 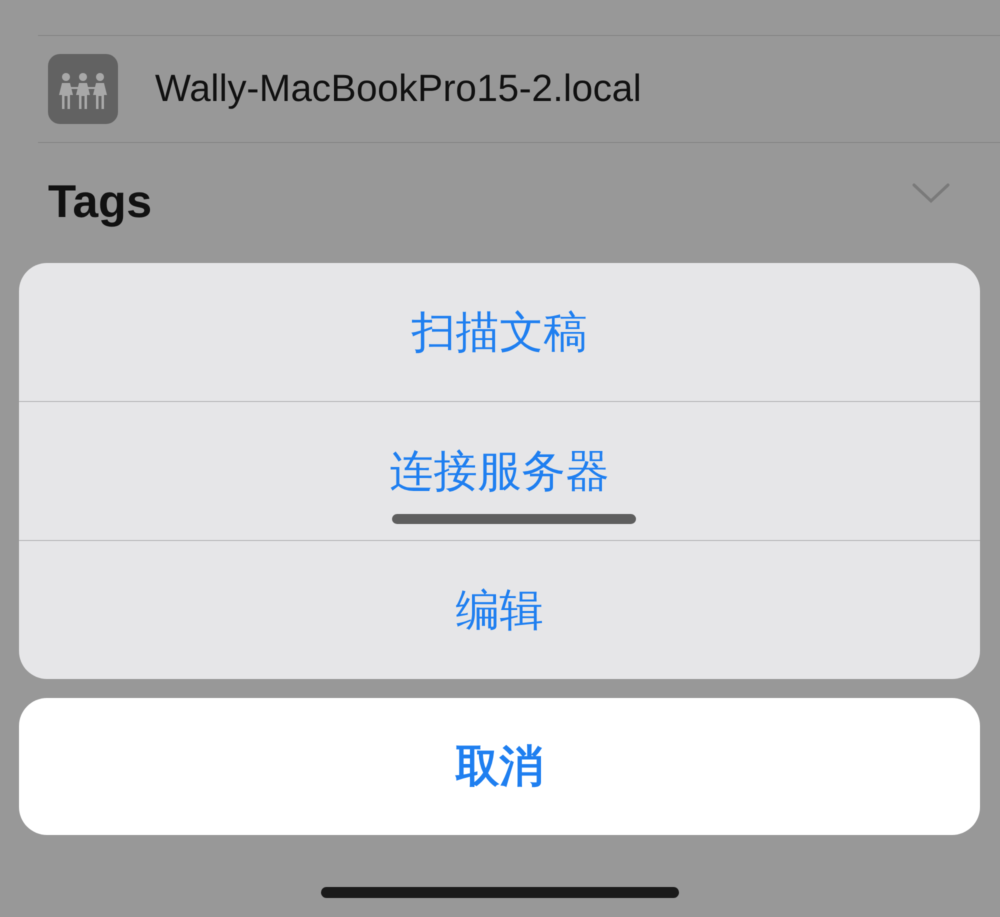 What do you see at coordinates (931, 193) in the screenshot?
I see `chevron-icon` at bounding box center [931, 193].